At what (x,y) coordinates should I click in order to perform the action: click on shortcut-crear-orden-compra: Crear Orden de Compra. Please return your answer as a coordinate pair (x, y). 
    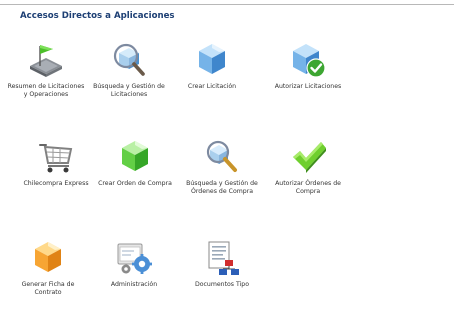
    Looking at the image, I should click on (135, 172).